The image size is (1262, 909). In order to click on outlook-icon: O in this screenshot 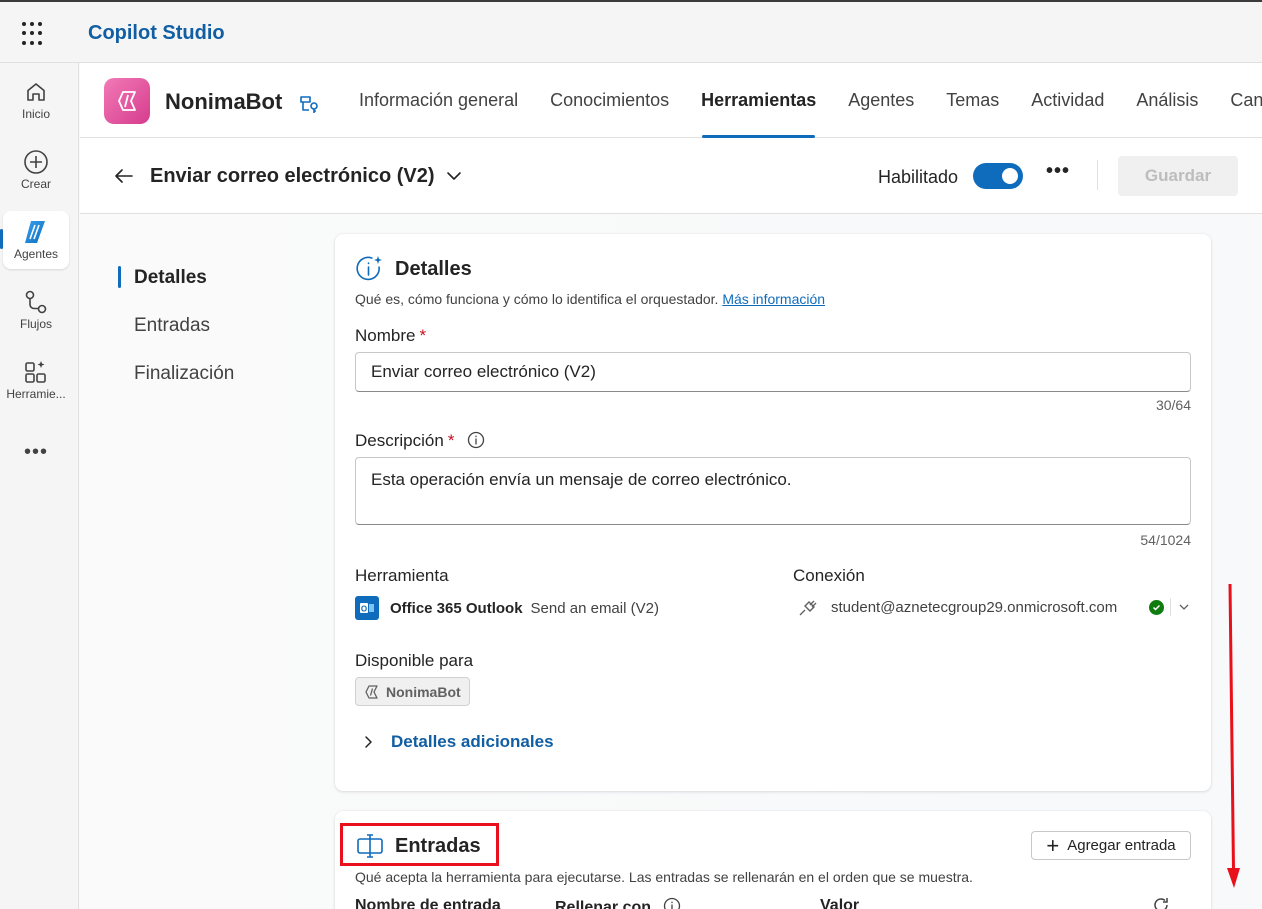, I will do `click(367, 608)`.